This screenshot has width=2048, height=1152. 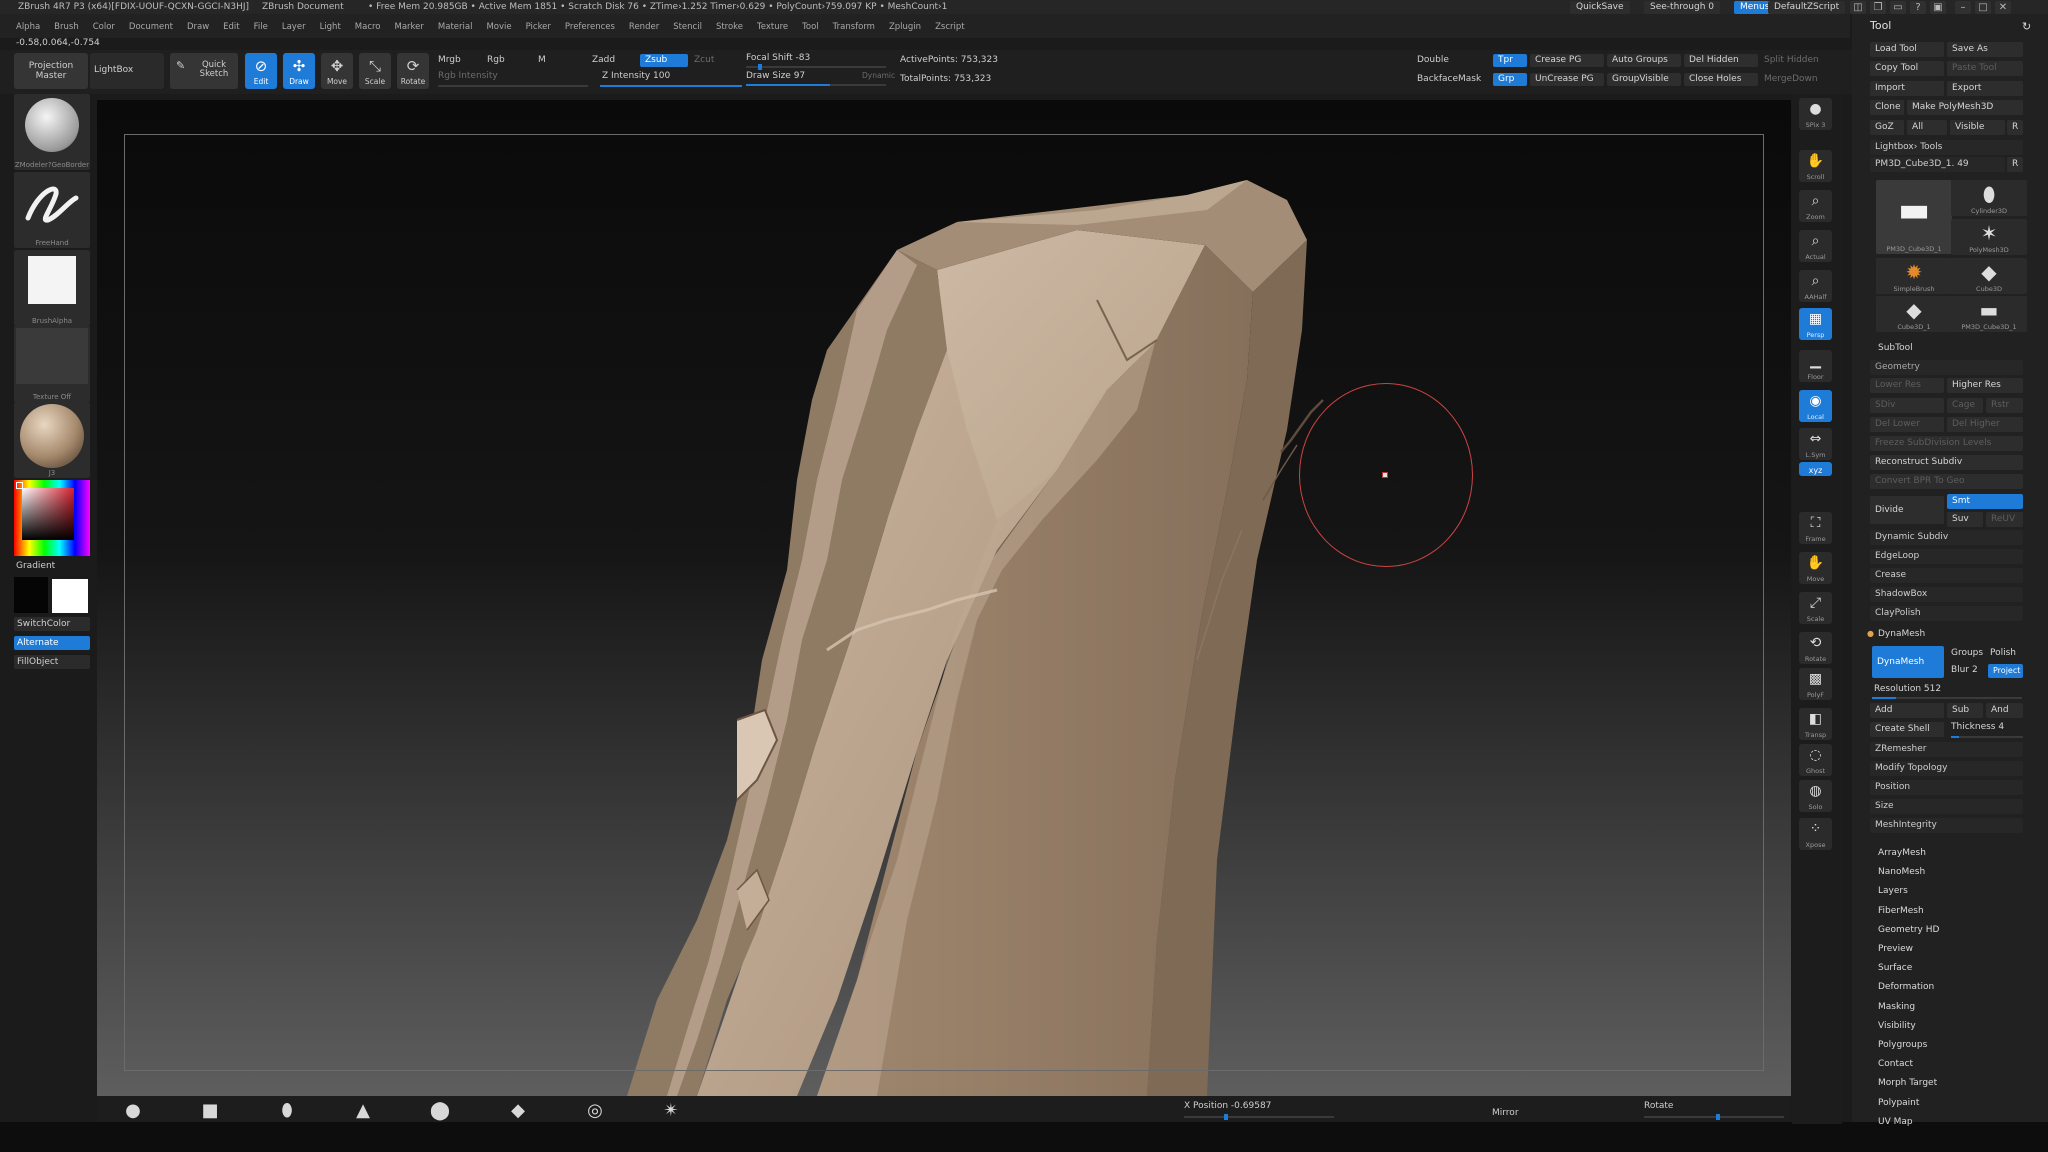 What do you see at coordinates (1895, 348) in the screenshot?
I see `subtool-section: SubTool` at bounding box center [1895, 348].